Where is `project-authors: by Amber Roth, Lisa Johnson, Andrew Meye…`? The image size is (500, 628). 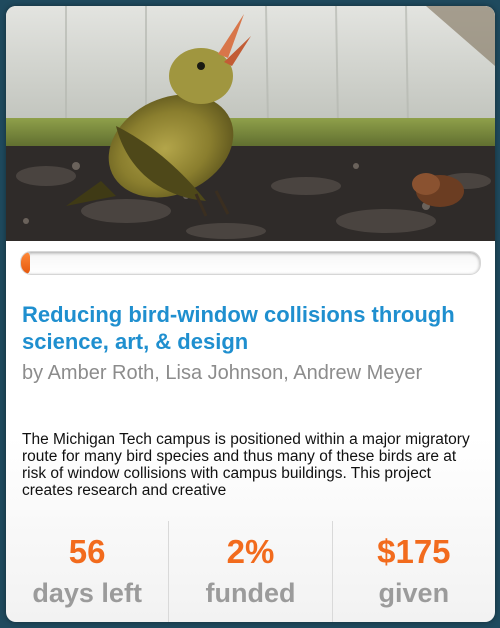
project-authors: by Amber Roth, Lisa Johnson, Andrew Meye… is located at coordinates (222, 373).